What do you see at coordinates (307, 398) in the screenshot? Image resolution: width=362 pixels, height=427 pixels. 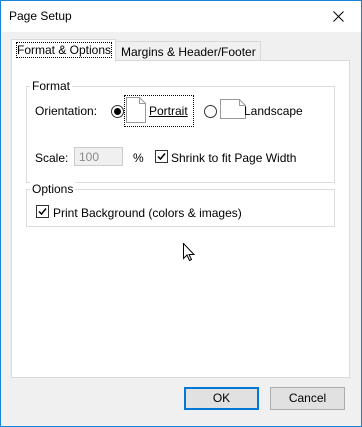 I see `cancel-button: Cancel` at bounding box center [307, 398].